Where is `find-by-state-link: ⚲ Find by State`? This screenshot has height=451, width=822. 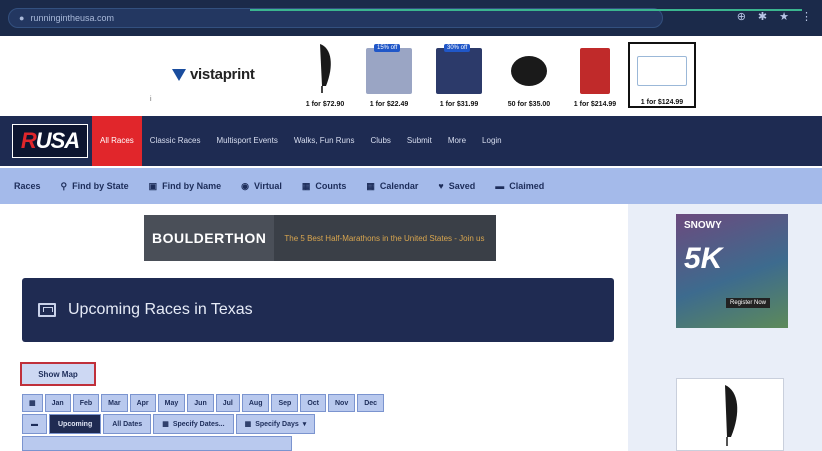 find-by-state-link: ⚲ Find by State is located at coordinates (95, 186).